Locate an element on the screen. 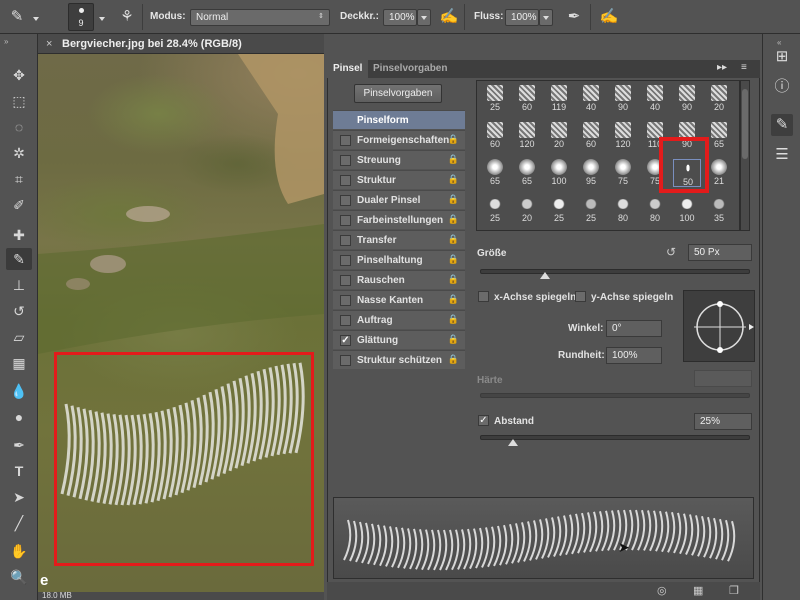  flow-input: 100% is located at coordinates (522, 17).